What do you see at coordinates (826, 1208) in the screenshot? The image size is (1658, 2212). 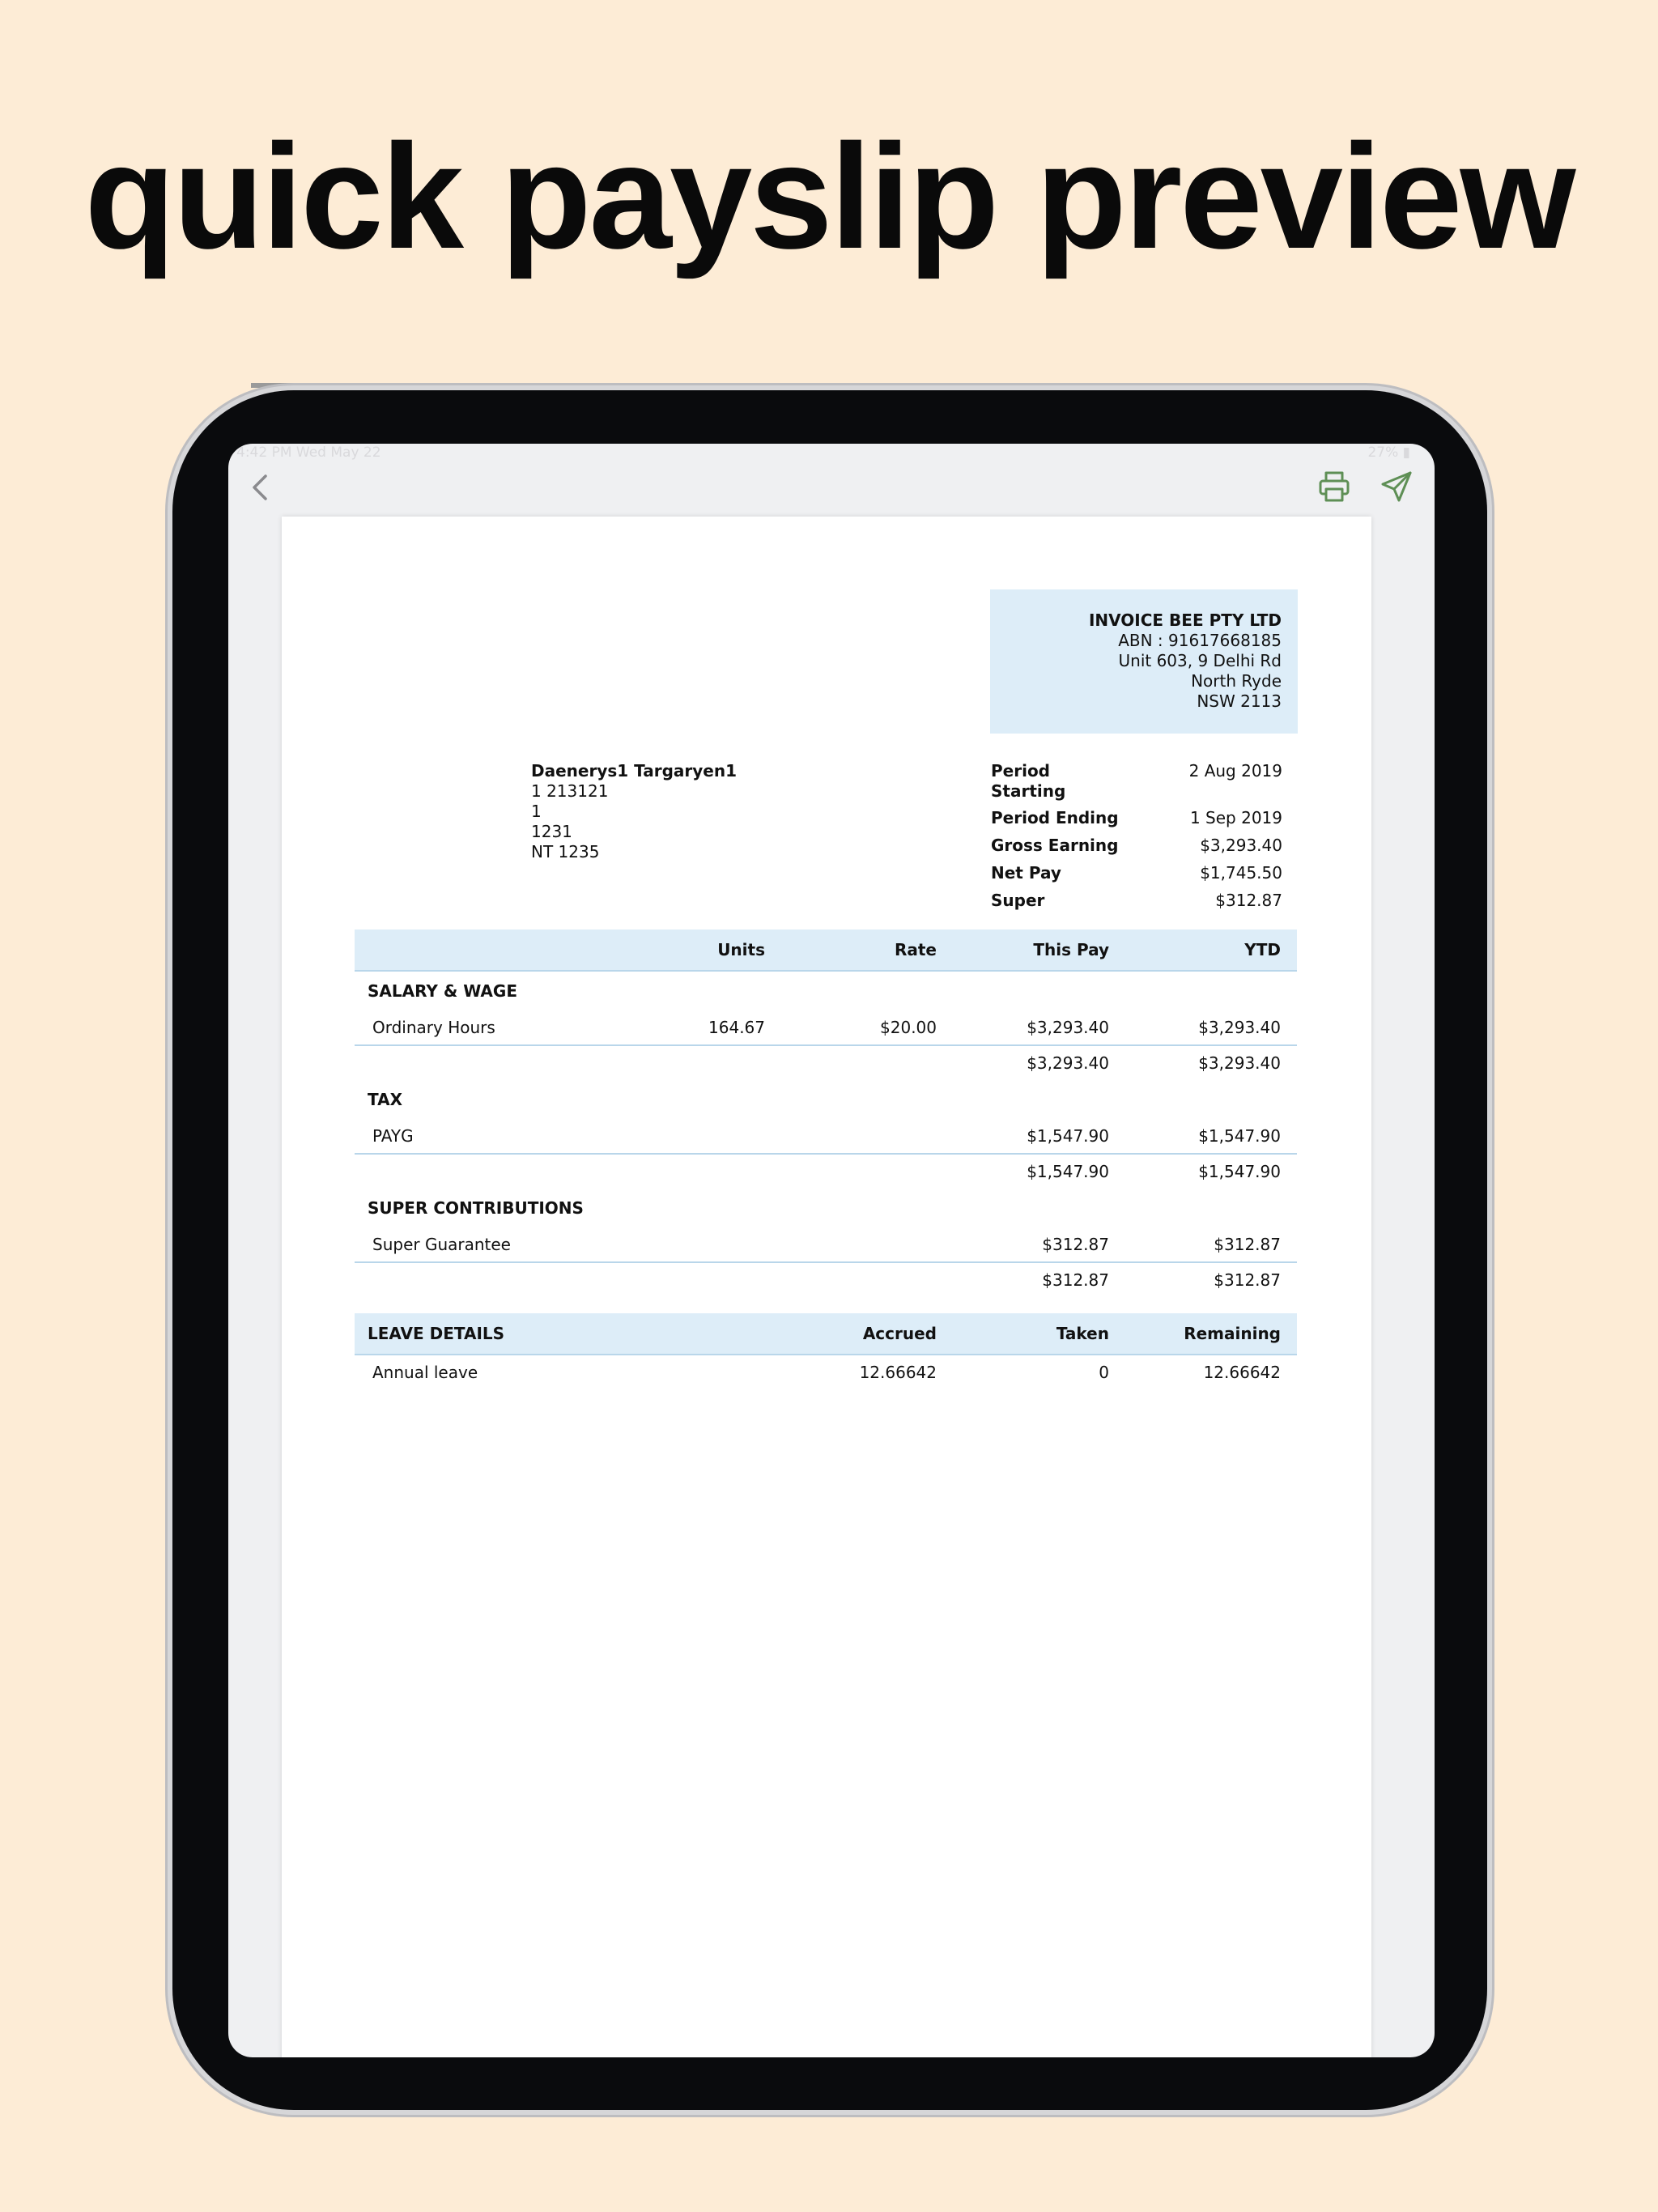 I see `section-super-title: SUPER CONTRIBUTIONS` at bounding box center [826, 1208].